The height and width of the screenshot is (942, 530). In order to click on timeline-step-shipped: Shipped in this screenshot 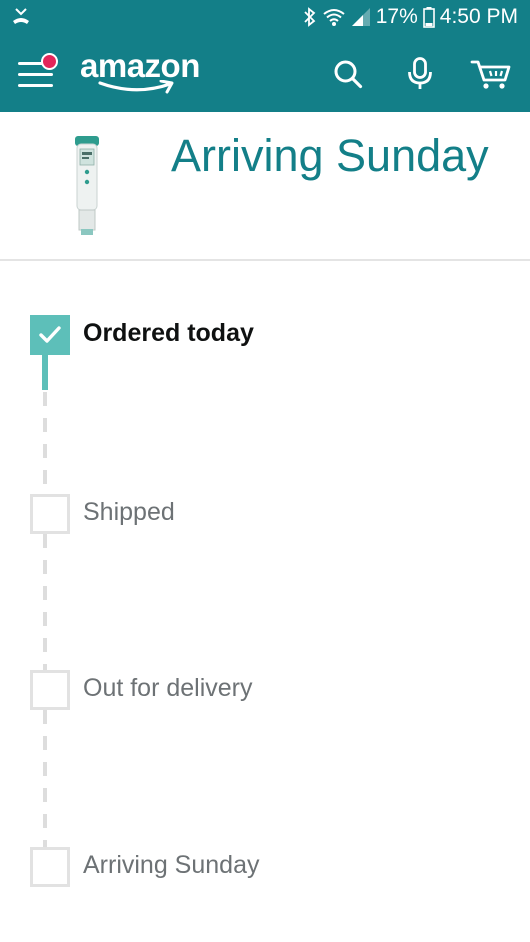, I will do `click(270, 514)`.